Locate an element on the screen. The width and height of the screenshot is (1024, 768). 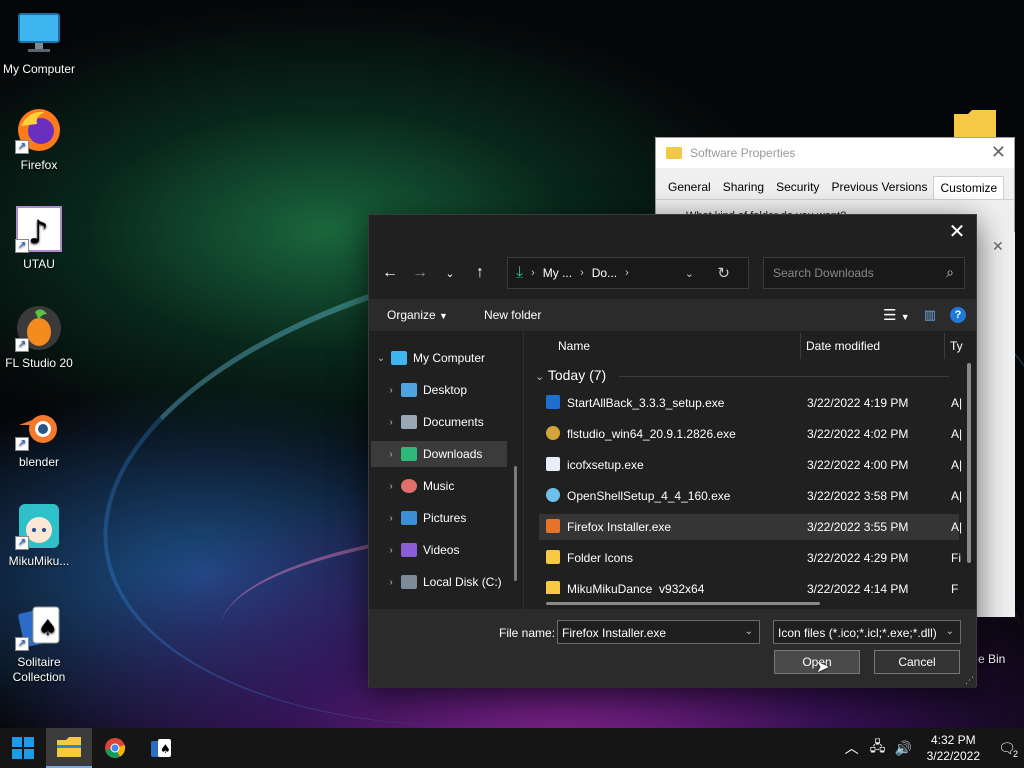
group-collapse-chevron-icon: ⌄ is located at coordinates (539, 377).